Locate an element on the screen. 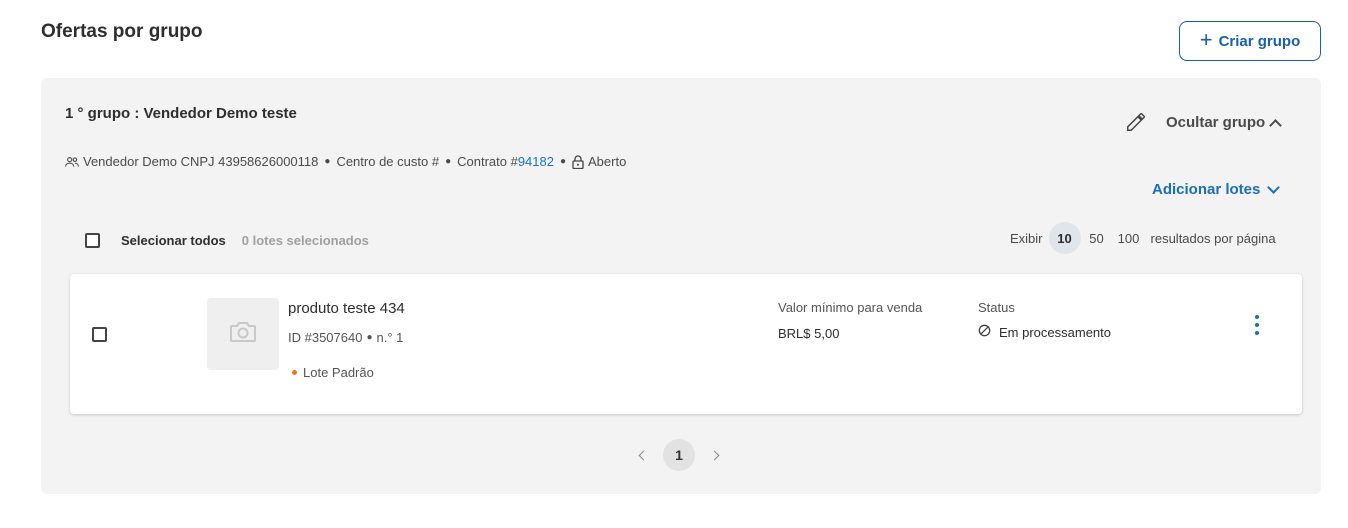 This screenshot has height=528, width=1348. add-lots-button: Adicionar lotes is located at coordinates (1216, 189).